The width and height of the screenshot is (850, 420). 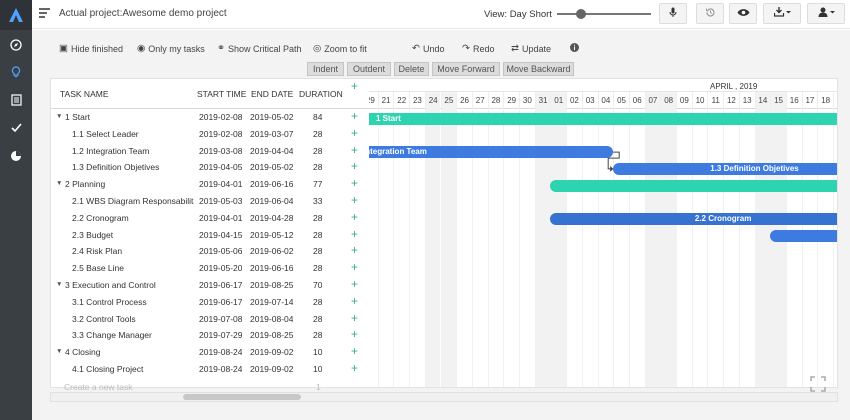 I want to click on table-row: ▼ 2 Planning 2019-04-01 2019-06-16 77 +, so click(x=210, y=184).